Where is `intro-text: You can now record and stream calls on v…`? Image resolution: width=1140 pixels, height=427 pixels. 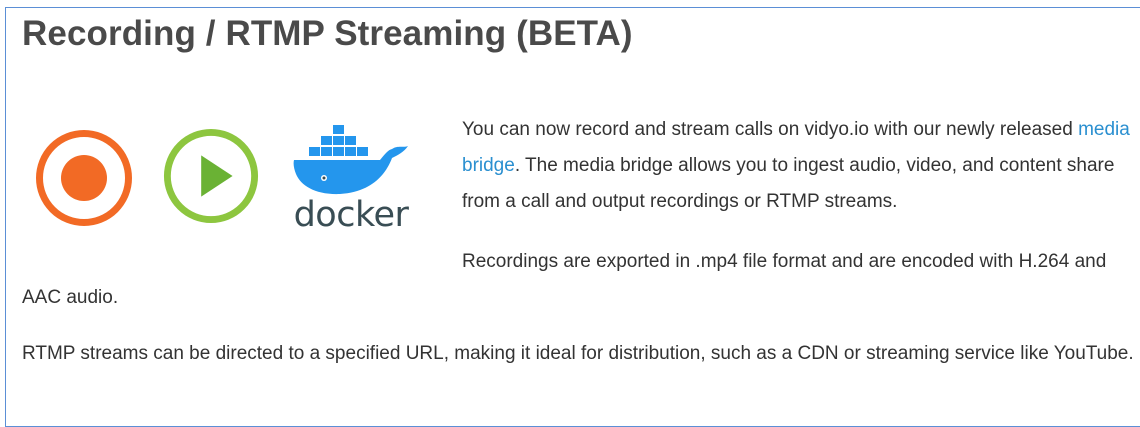 intro-text: You can now record and stream calls on v… is located at coordinates (770, 129).